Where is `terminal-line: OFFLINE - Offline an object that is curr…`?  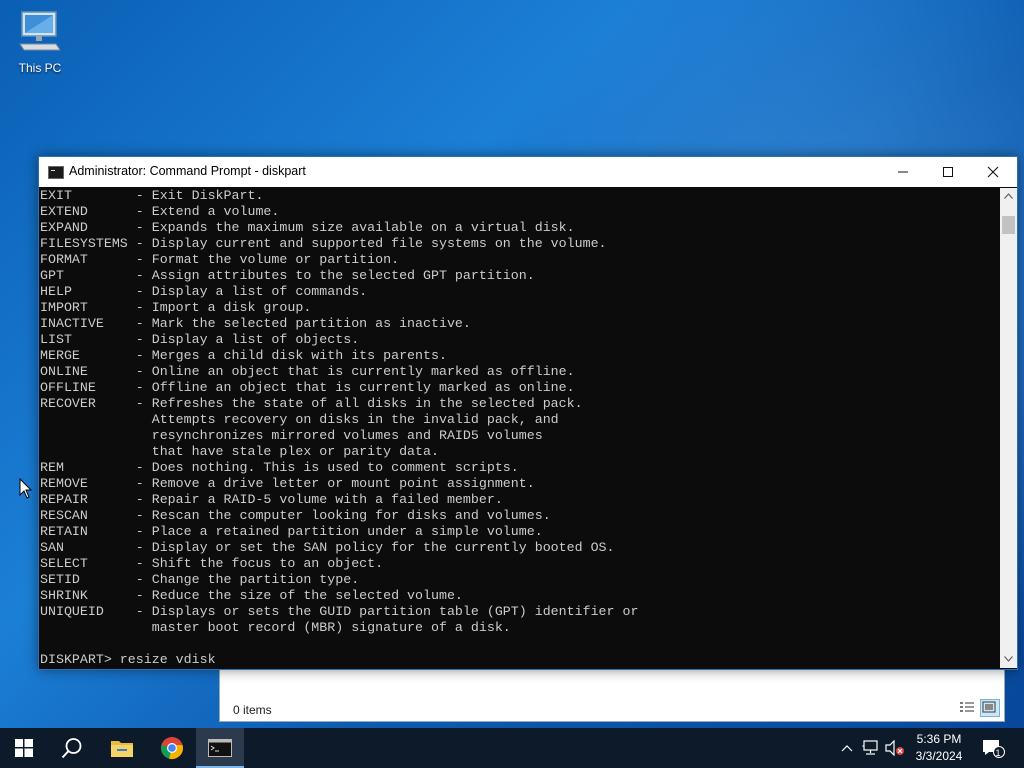
terminal-line: OFFLINE - Offline an object that is curr… is located at coordinates (307, 387).